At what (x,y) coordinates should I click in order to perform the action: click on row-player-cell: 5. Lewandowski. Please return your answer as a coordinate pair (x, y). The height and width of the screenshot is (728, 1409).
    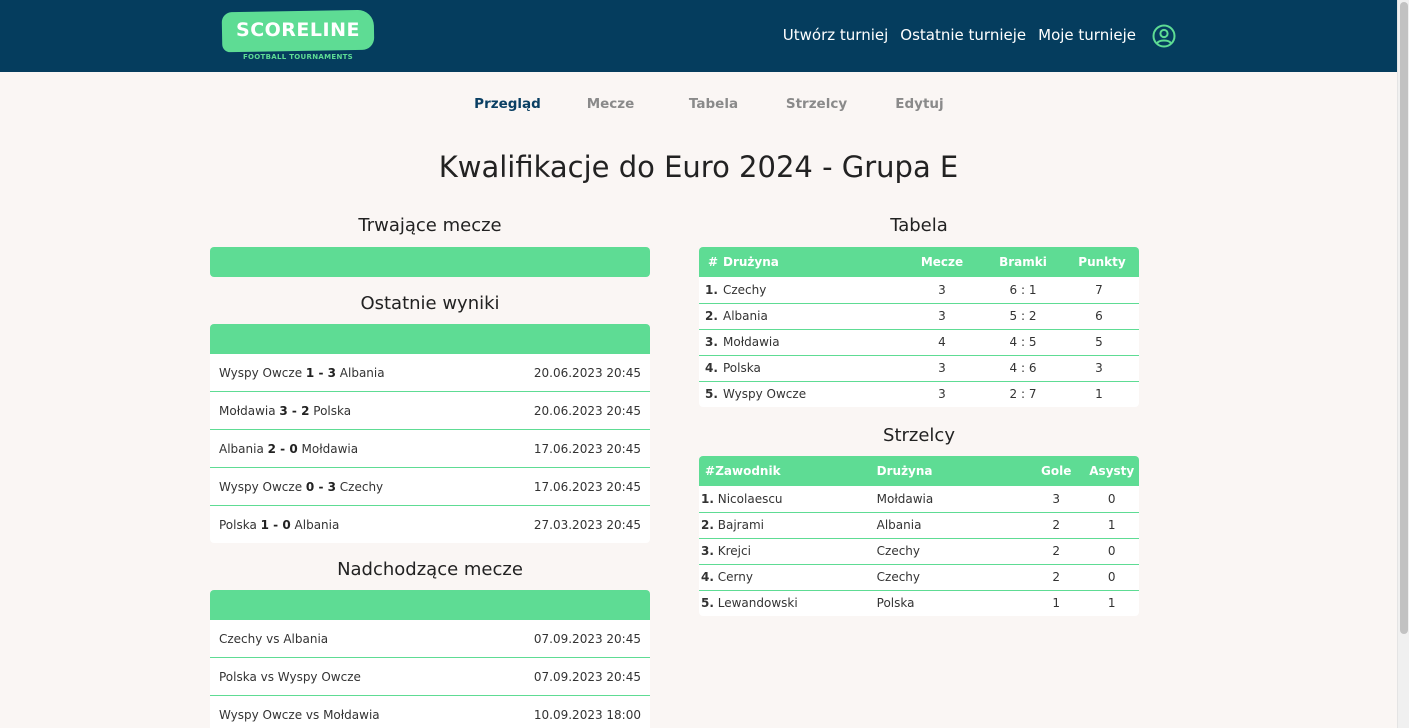
    Looking at the image, I should click on (788, 603).